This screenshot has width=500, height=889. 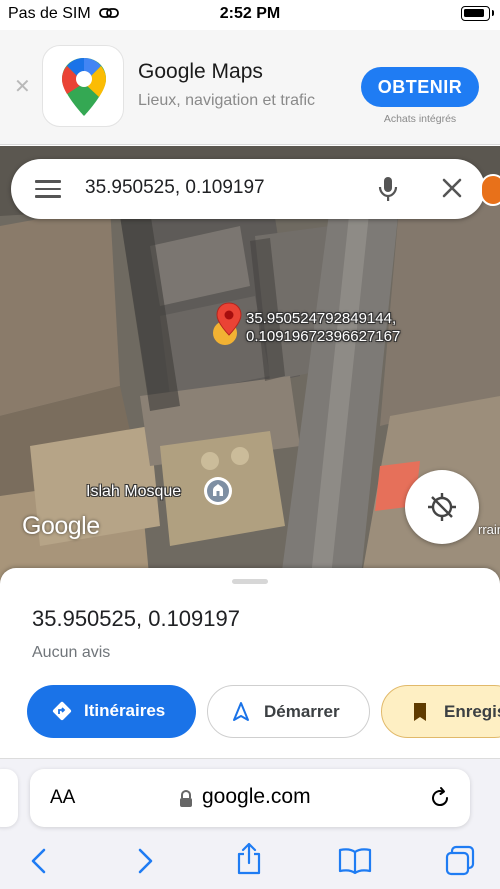 I want to click on tabs-icon, so click(x=460, y=861).